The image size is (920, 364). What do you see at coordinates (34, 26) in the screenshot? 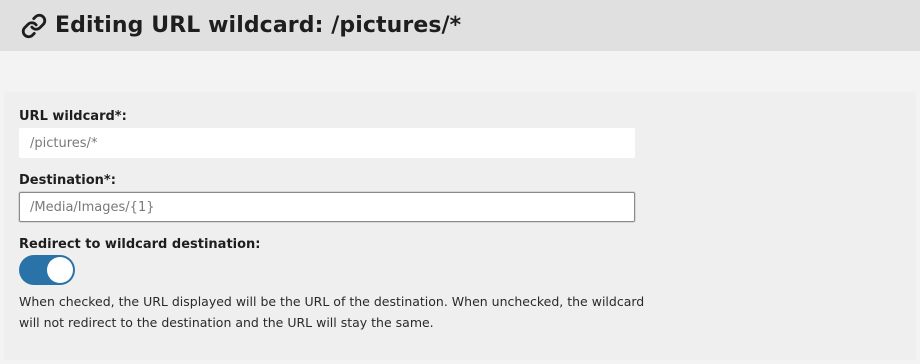
I see `link-icon` at bounding box center [34, 26].